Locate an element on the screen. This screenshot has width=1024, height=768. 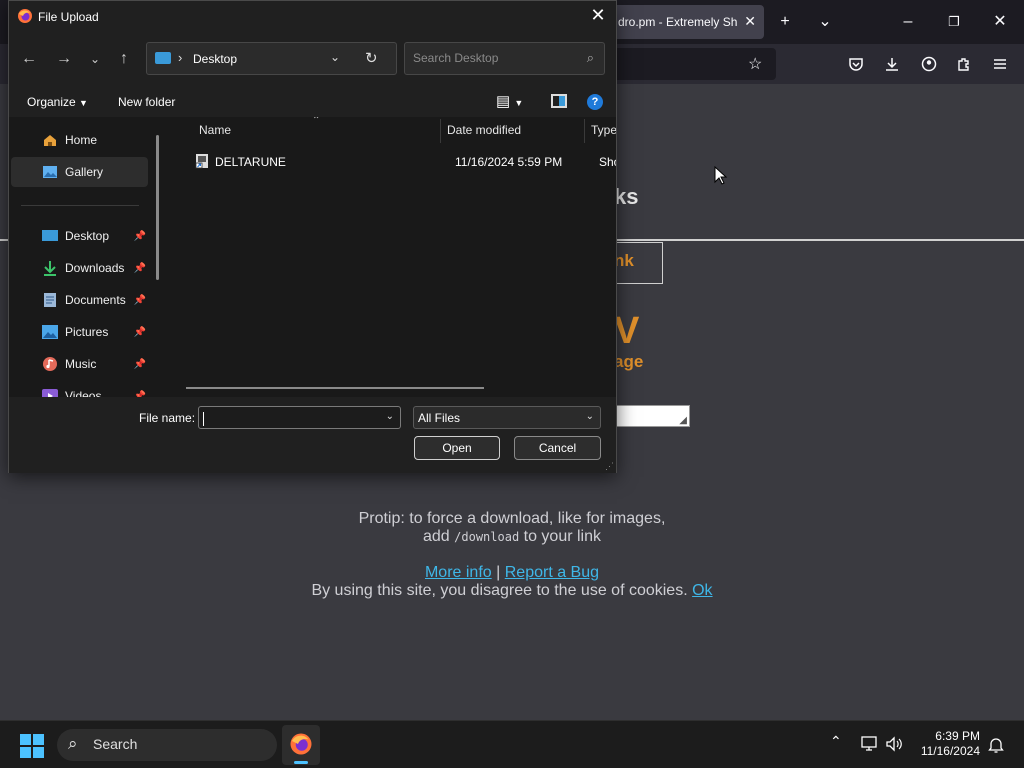
network-icon is located at coordinates (870, 744).